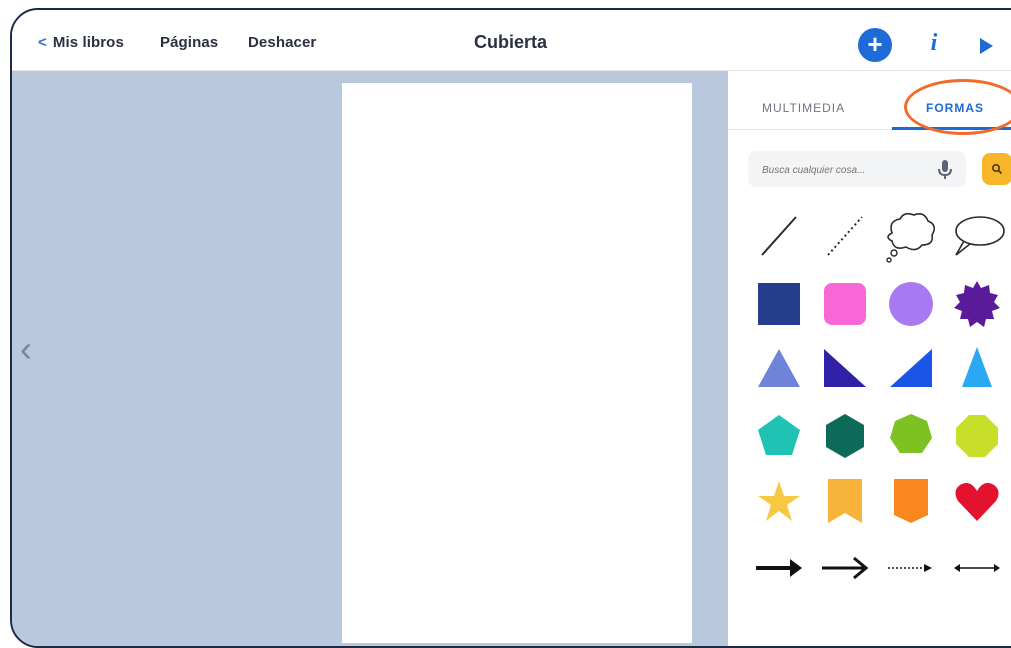 The image size is (1011, 648). What do you see at coordinates (977, 502) in the screenshot?
I see `heart-shape` at bounding box center [977, 502].